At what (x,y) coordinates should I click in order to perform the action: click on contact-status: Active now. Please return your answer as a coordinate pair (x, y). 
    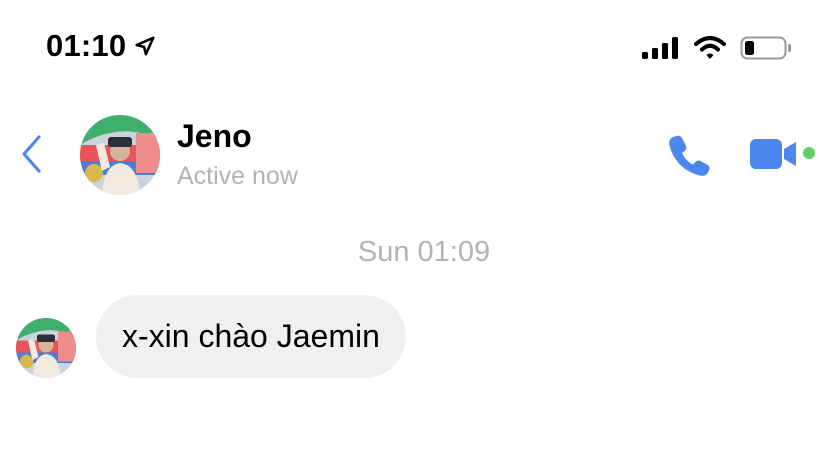
    Looking at the image, I should click on (237, 176).